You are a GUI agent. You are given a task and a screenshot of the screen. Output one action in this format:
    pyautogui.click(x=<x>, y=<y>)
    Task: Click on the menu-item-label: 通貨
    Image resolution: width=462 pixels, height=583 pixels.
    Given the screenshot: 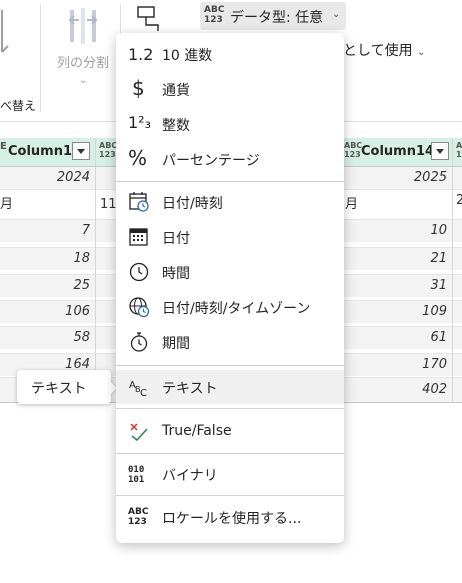 What is the action you would take?
    pyautogui.click(x=176, y=91)
    